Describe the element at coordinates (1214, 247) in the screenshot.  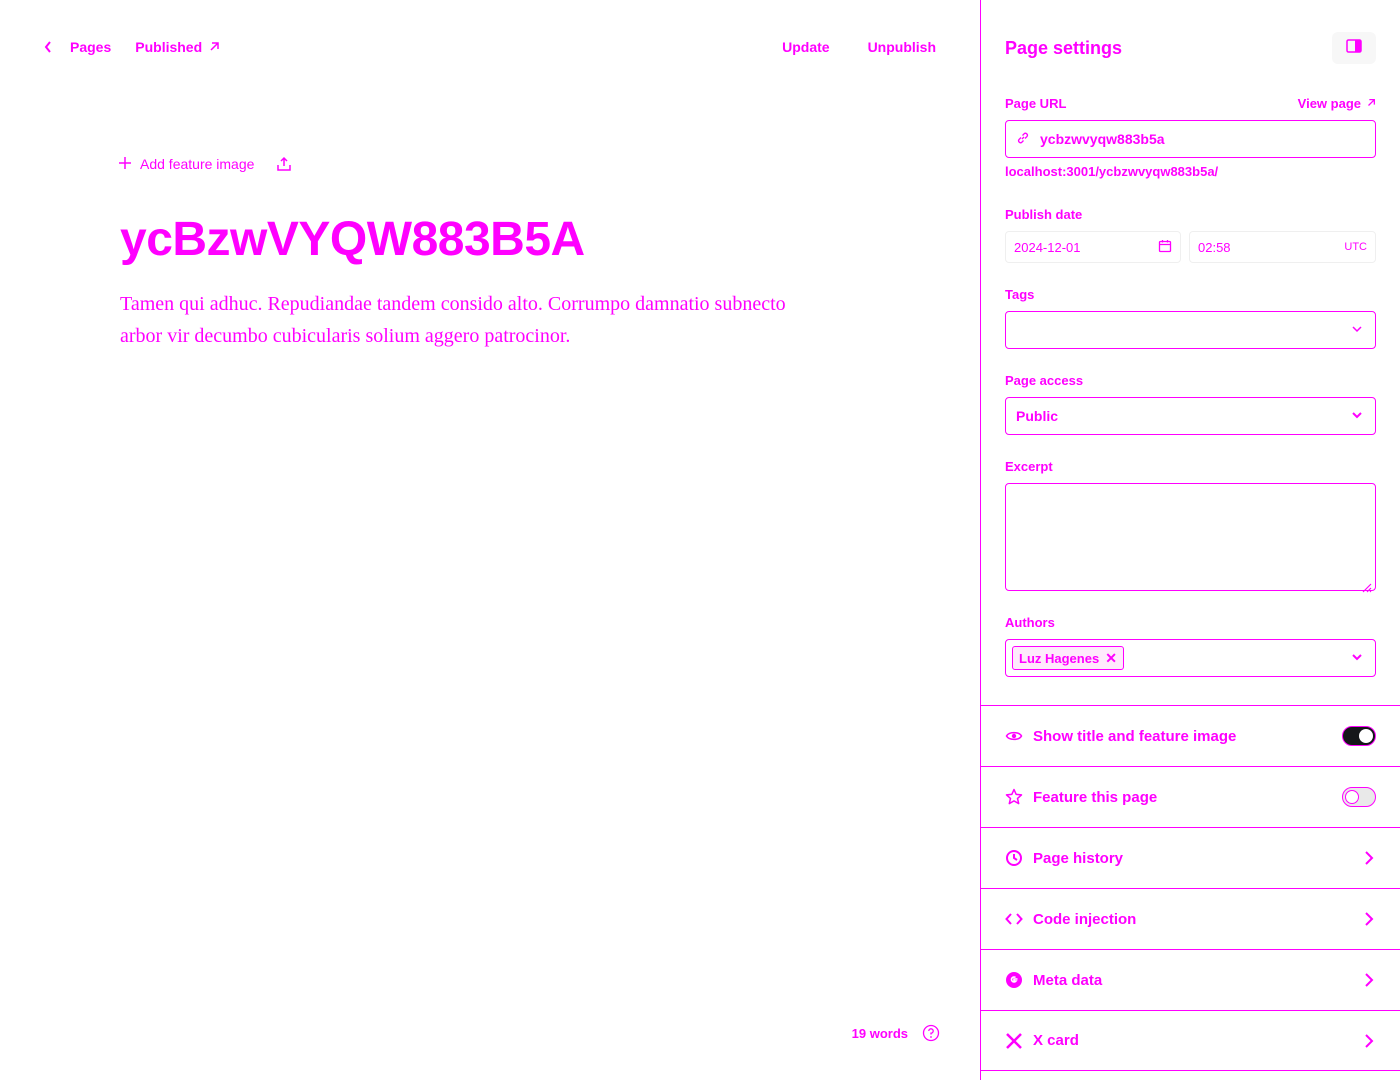
I see `time-value: 02:58` at that location.